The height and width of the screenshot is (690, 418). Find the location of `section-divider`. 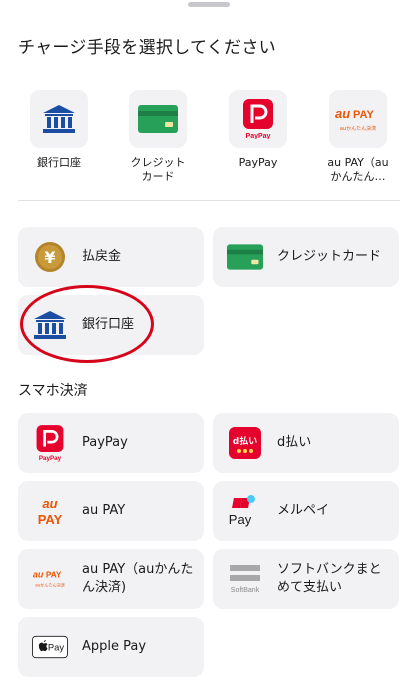

section-divider is located at coordinates (209, 200).